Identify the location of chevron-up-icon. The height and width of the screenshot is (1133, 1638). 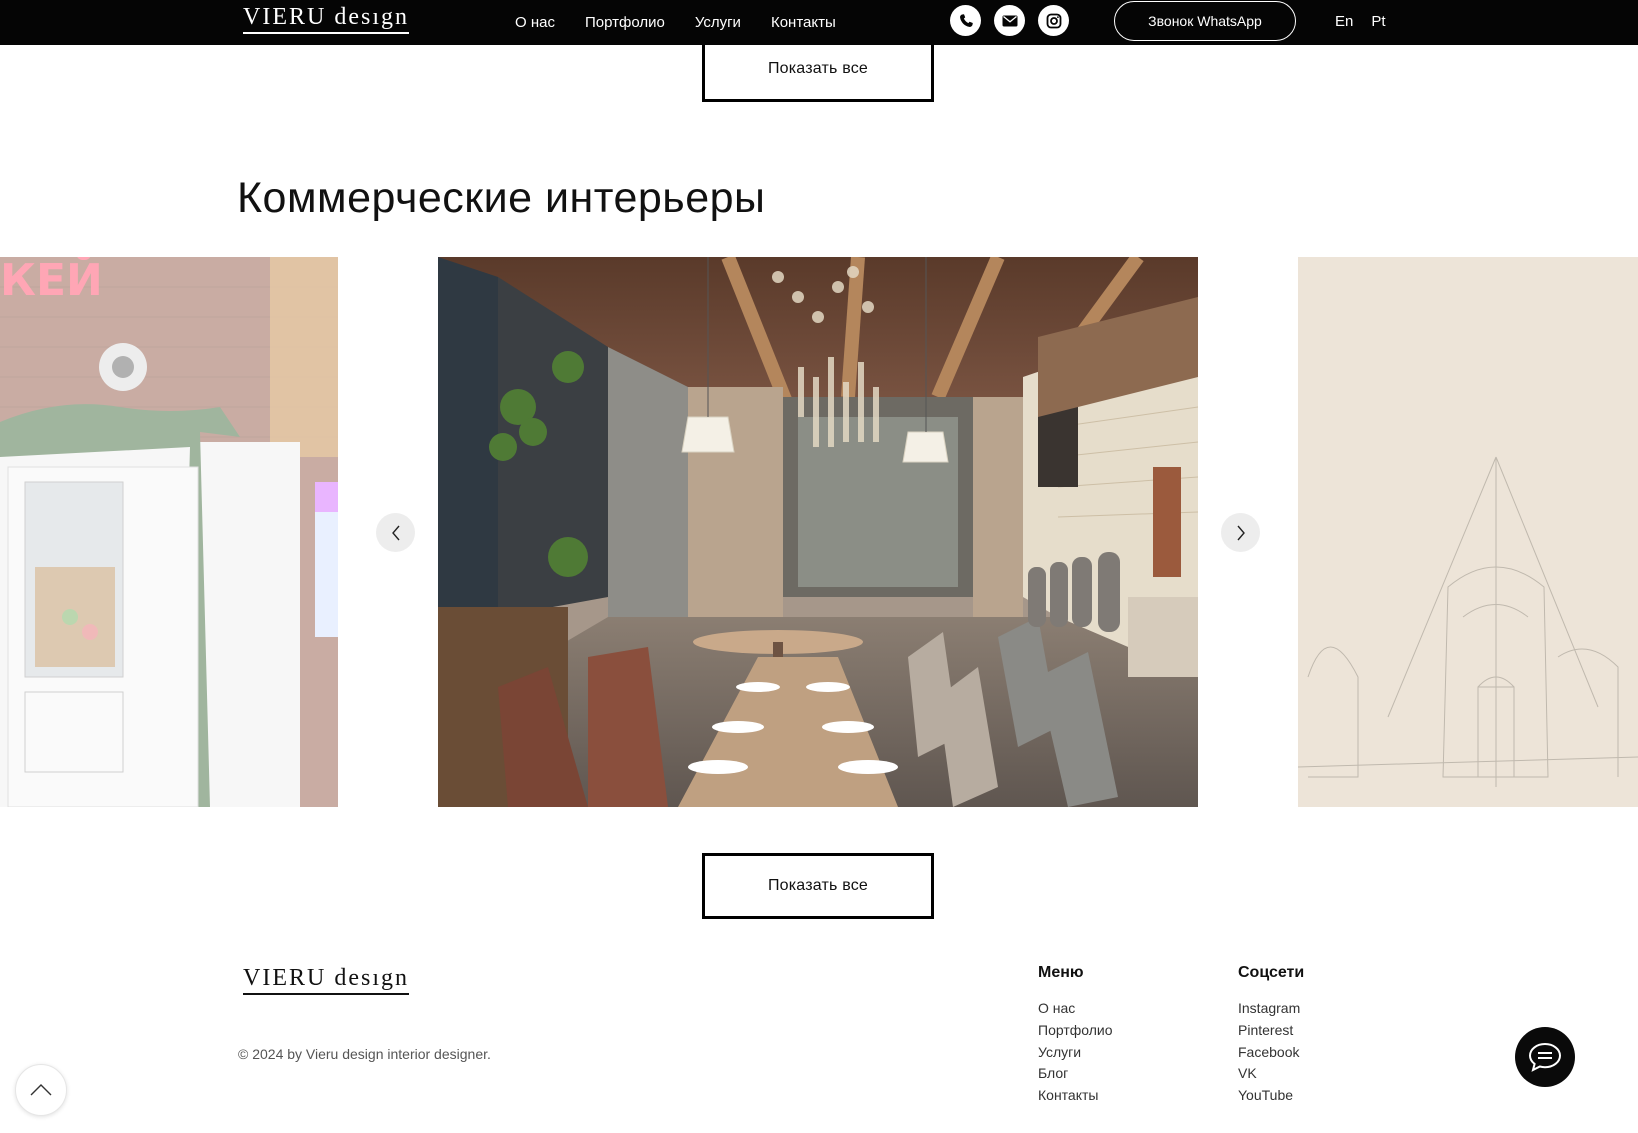
(41, 1090).